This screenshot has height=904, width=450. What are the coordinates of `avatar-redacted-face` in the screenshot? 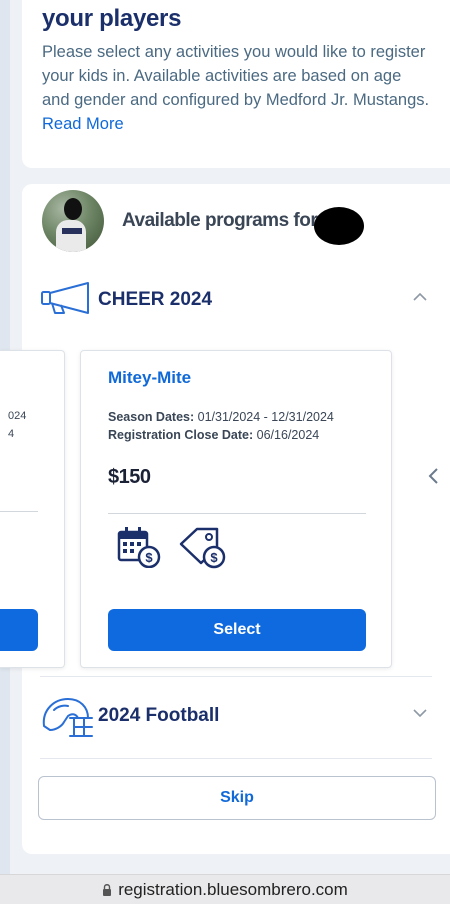 It's located at (73, 209).